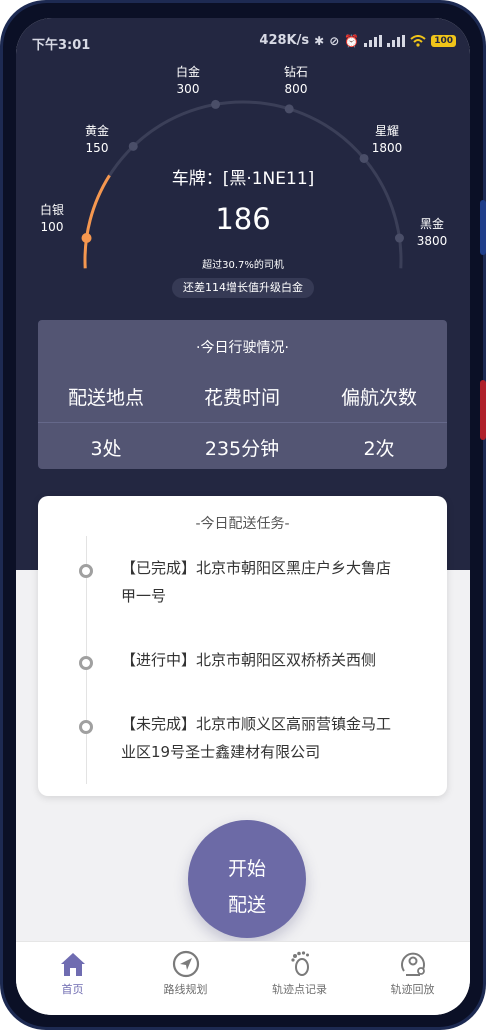  Describe the element at coordinates (106, 449) in the screenshot. I see `value-delivery-points: 3处` at that location.